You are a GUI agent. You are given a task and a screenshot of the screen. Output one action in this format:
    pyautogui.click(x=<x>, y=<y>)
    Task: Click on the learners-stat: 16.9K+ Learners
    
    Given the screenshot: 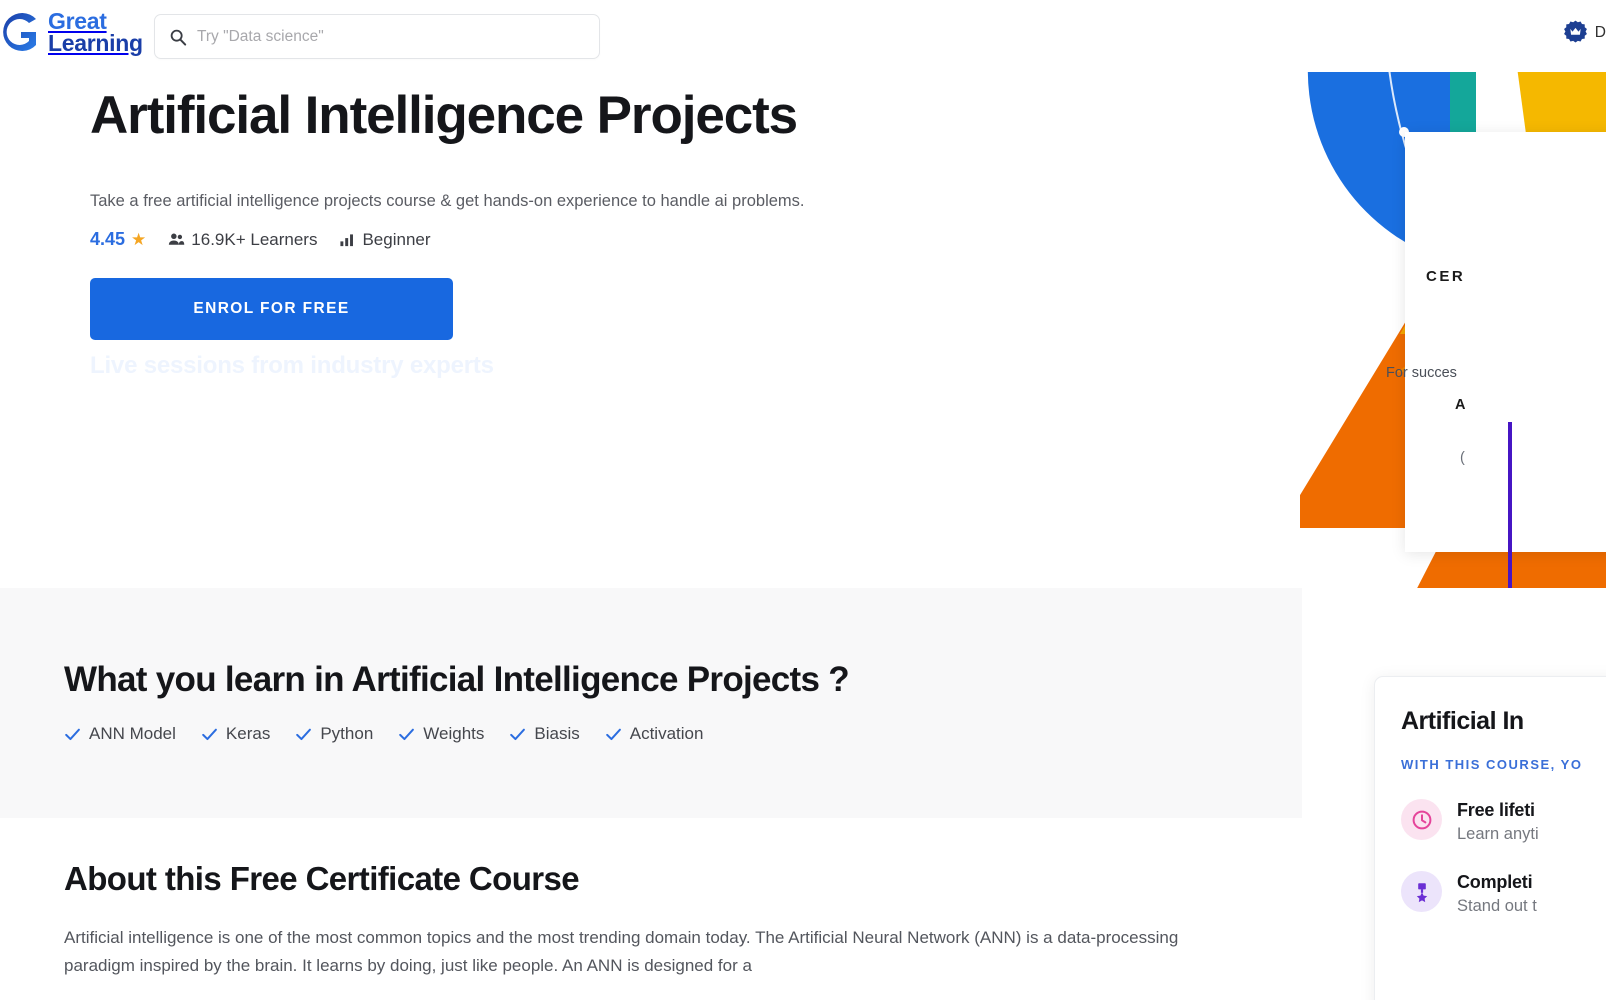 What is the action you would take?
    pyautogui.click(x=242, y=240)
    